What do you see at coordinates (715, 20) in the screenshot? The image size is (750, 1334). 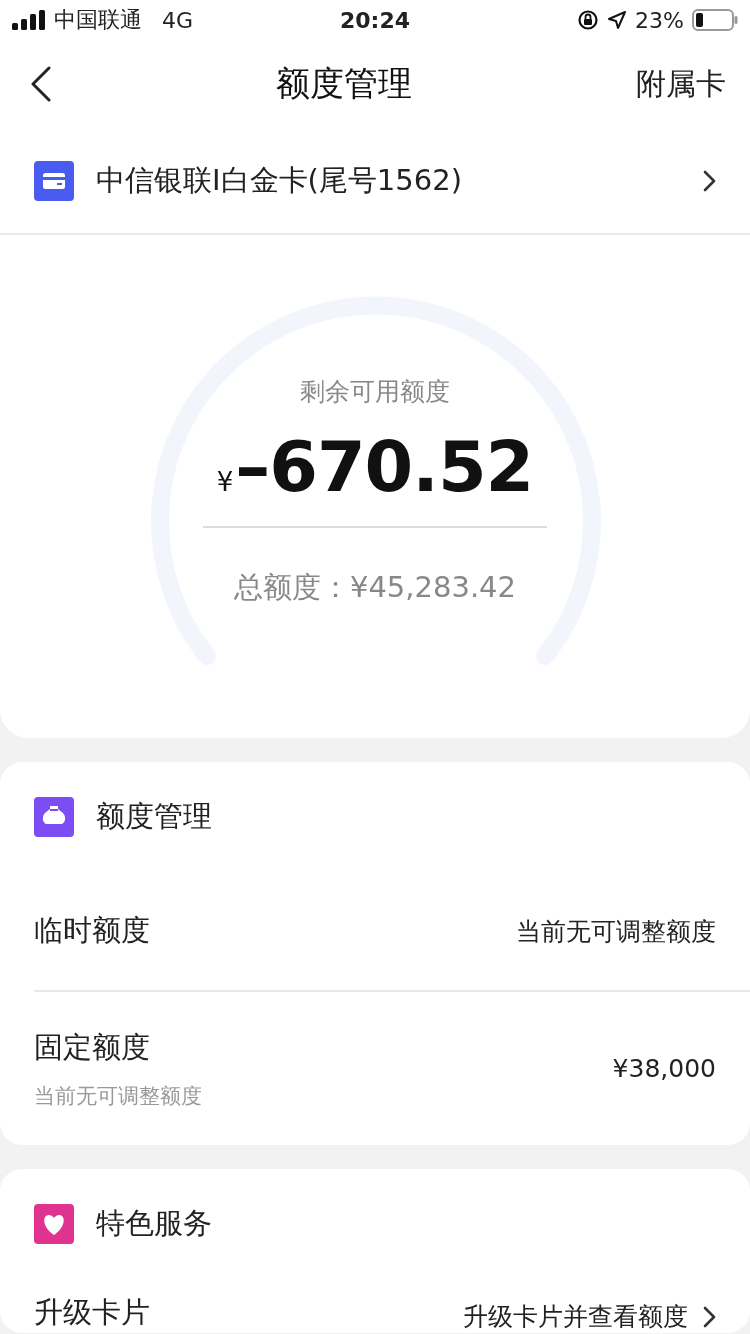 I see `battery-icon` at bounding box center [715, 20].